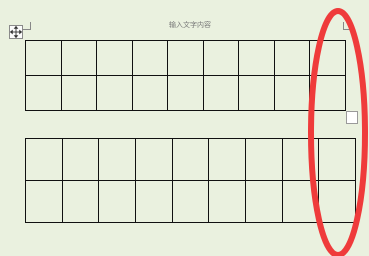 This screenshot has height=256, width=369. Describe the element at coordinates (190, 25) in the screenshot. I see `page-title: 输入文字内容` at that location.